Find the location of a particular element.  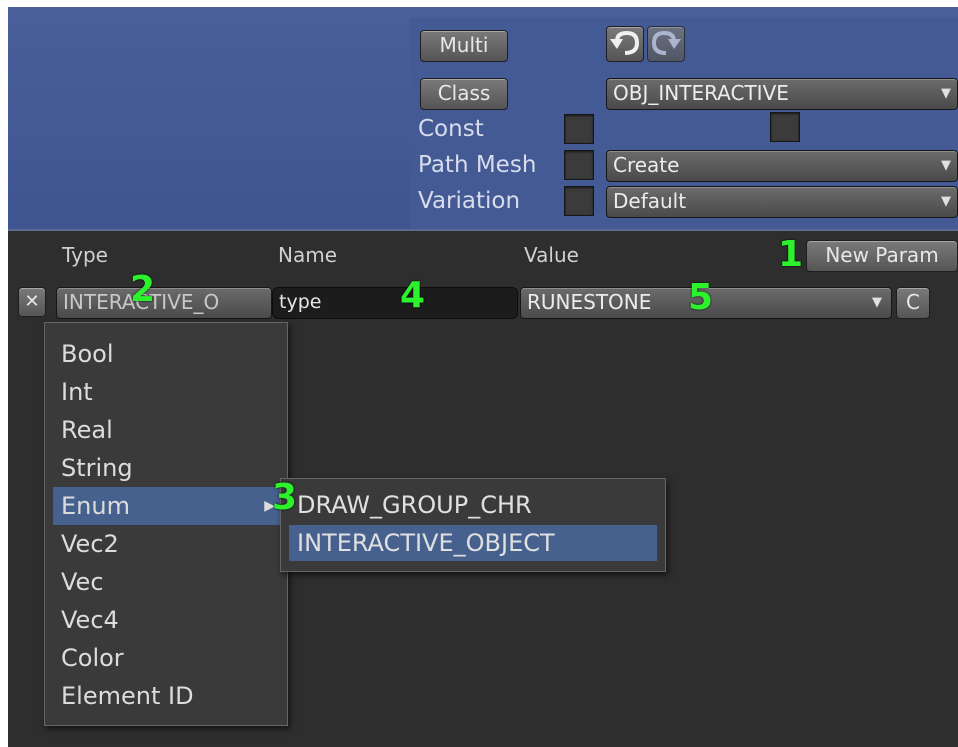

path-mesh-checkbox is located at coordinates (579, 165).